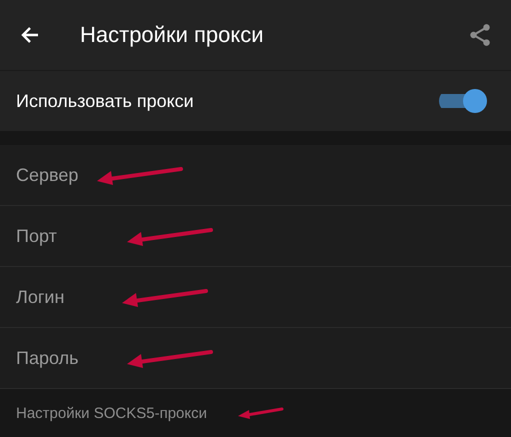 This screenshot has height=437, width=511. I want to click on screen-title: Настройки прокси, so click(172, 35).